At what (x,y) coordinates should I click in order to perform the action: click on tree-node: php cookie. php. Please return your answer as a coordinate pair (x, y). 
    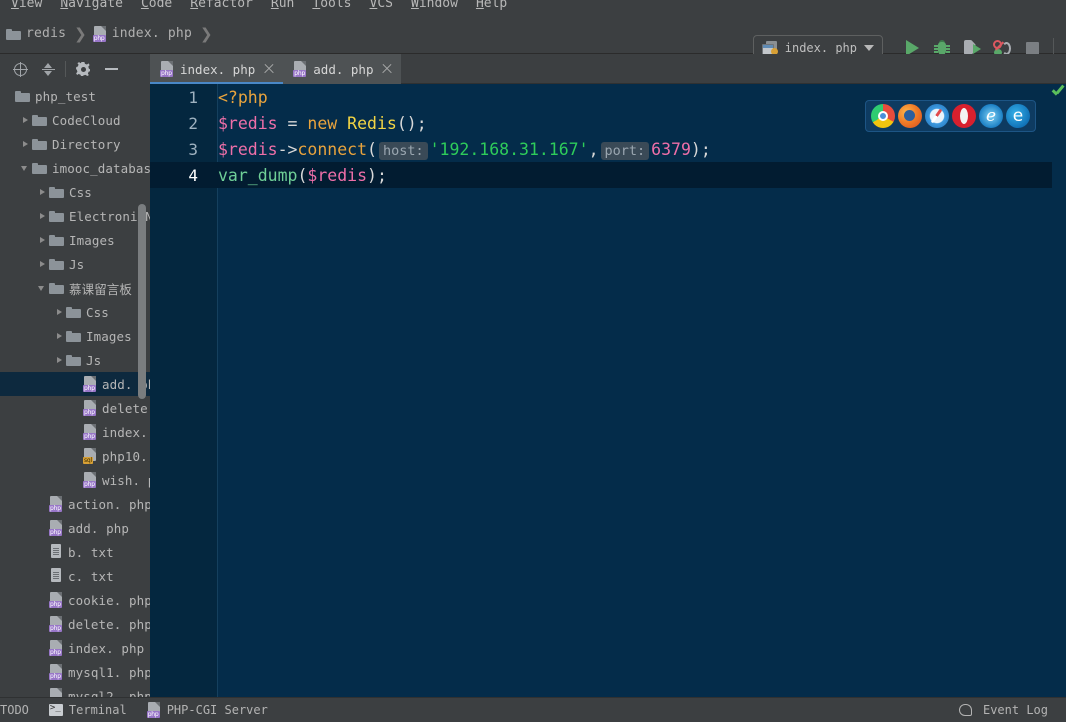
    Looking at the image, I should click on (75, 600).